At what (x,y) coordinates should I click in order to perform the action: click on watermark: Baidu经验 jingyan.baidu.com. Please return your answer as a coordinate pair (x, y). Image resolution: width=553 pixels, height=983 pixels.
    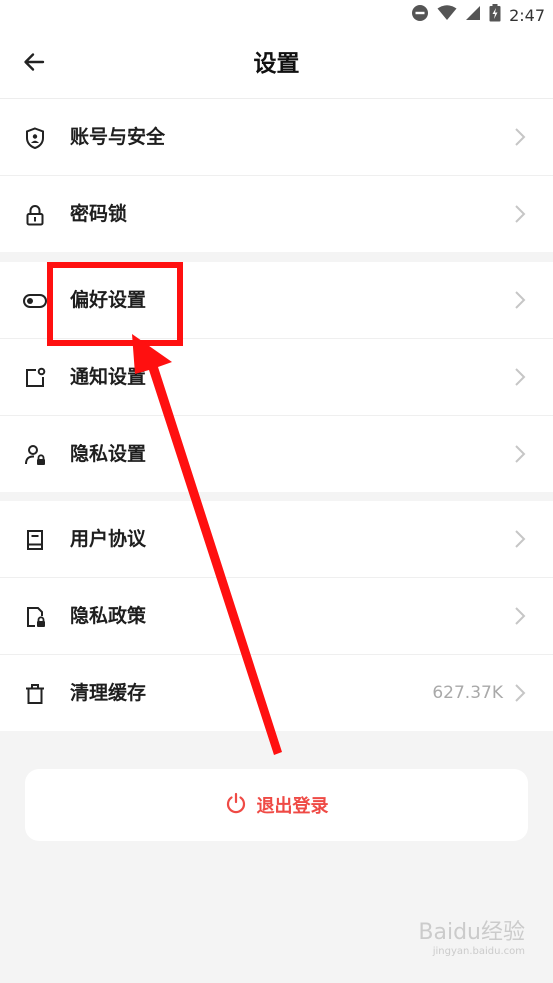
    Looking at the image, I should click on (471, 935).